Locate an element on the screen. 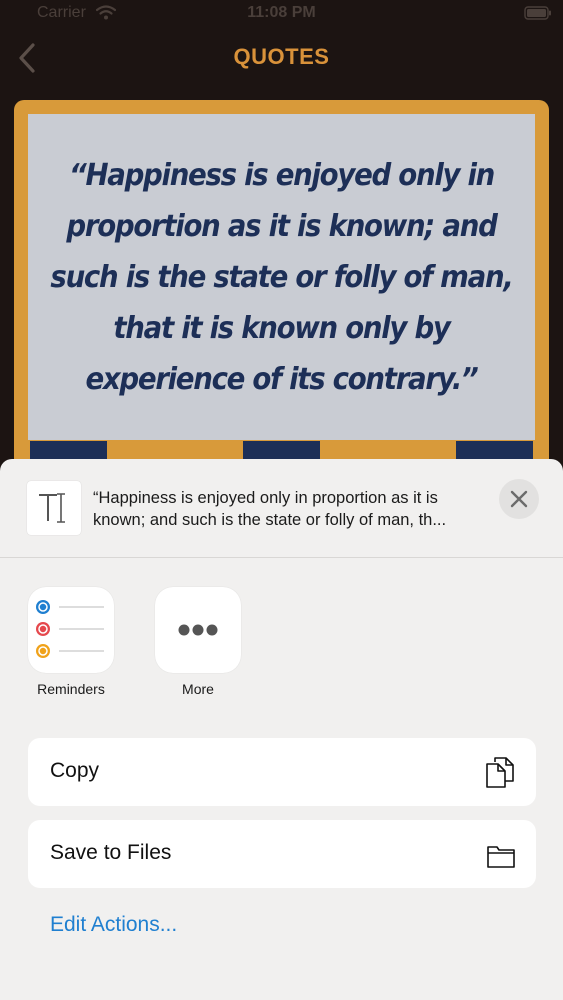  action-label: Save to Files is located at coordinates (111, 852).